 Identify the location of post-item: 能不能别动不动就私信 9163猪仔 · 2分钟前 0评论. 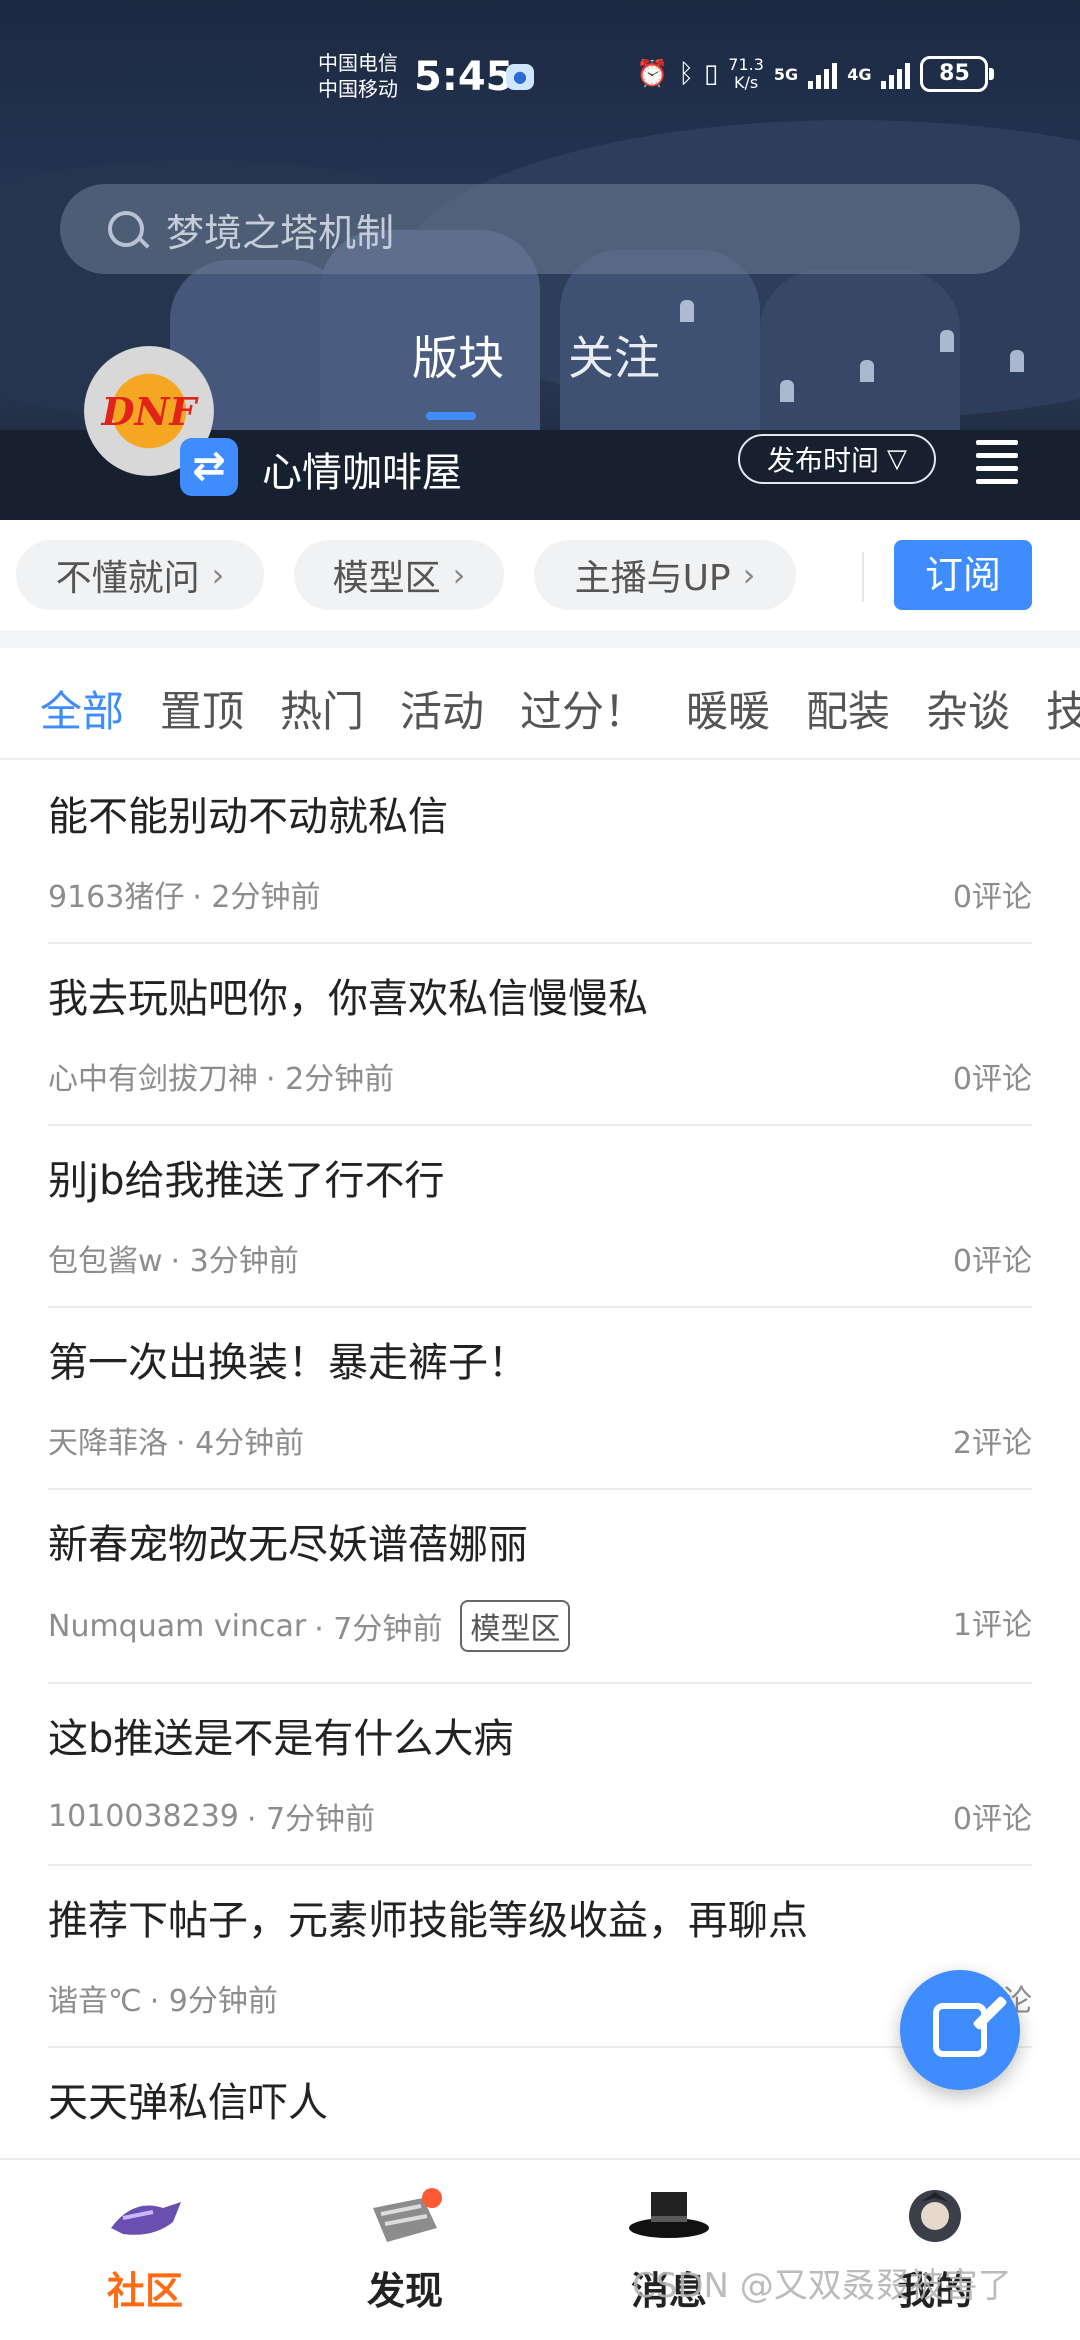
(540, 853).